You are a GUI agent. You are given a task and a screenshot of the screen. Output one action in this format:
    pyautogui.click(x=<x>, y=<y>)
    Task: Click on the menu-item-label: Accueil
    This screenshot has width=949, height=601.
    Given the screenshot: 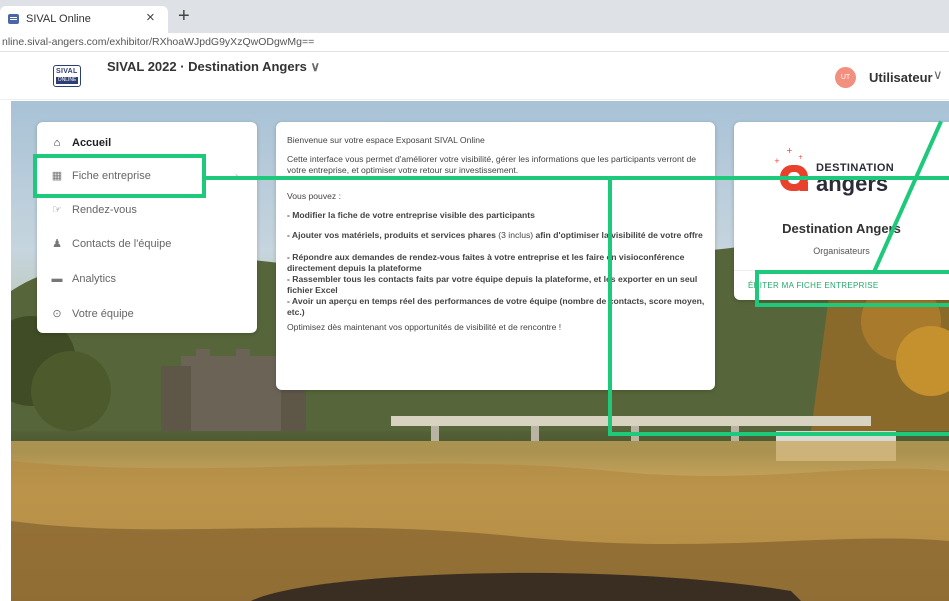 What is the action you would take?
    pyautogui.click(x=92, y=143)
    